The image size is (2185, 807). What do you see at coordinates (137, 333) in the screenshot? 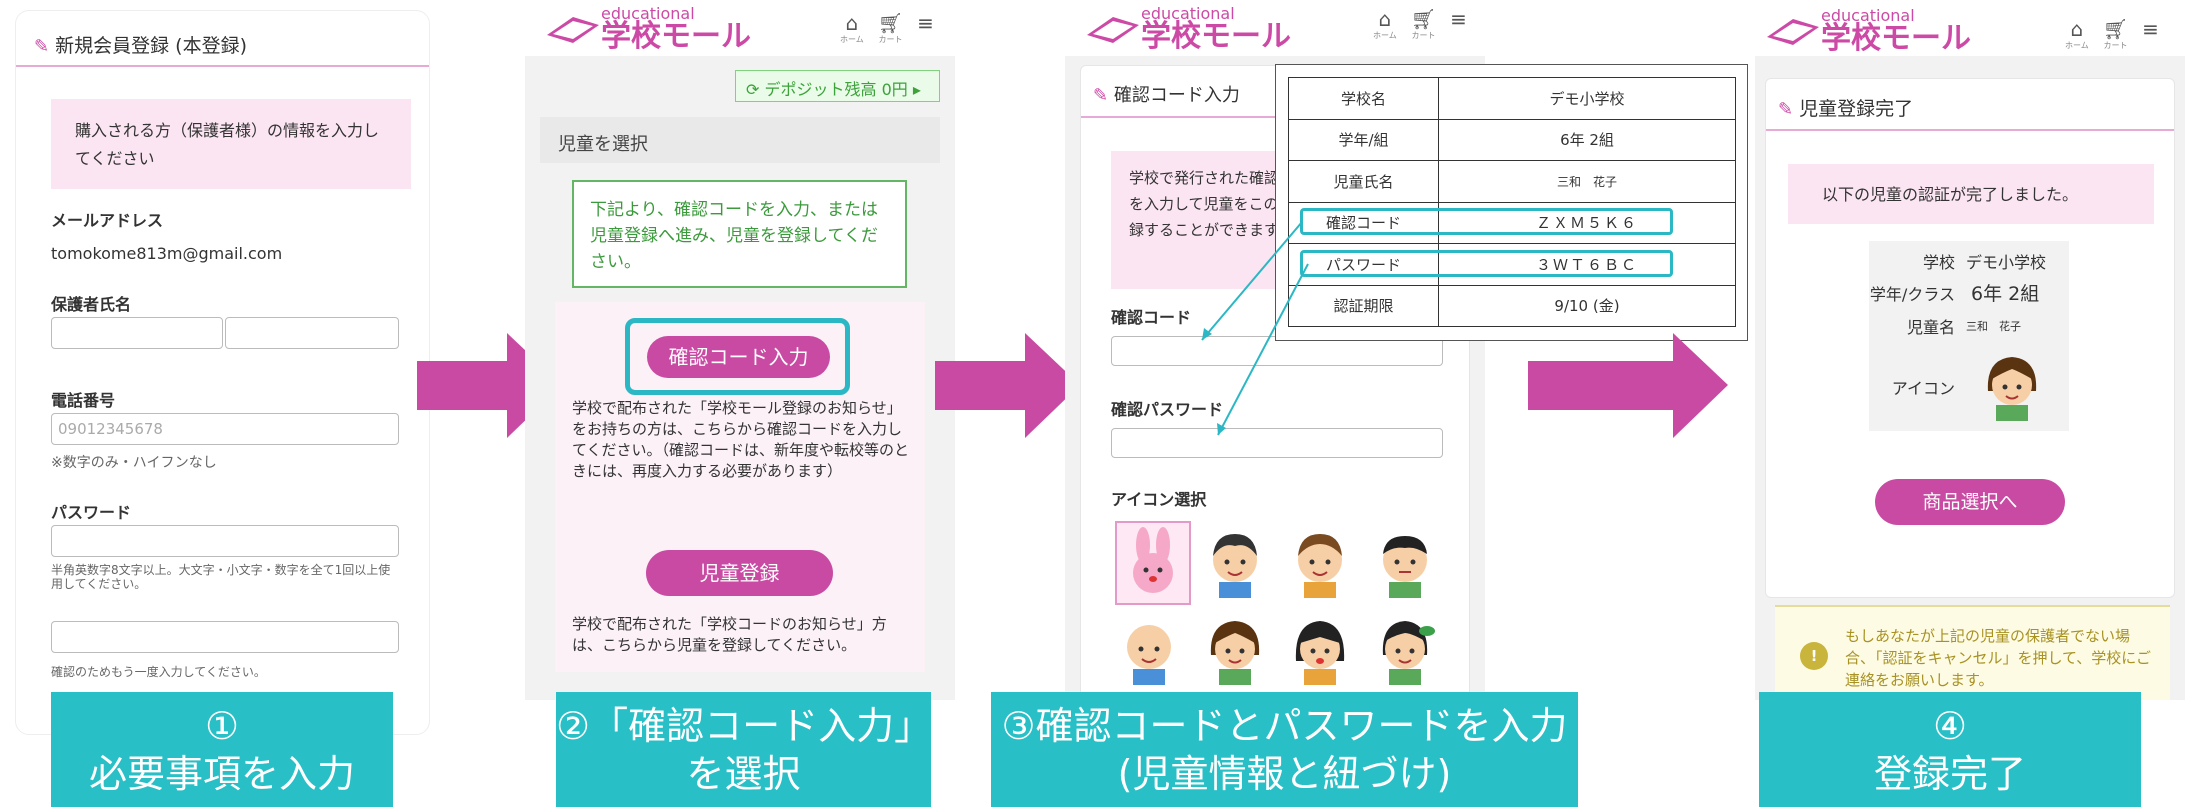
I see `last-name-input` at bounding box center [137, 333].